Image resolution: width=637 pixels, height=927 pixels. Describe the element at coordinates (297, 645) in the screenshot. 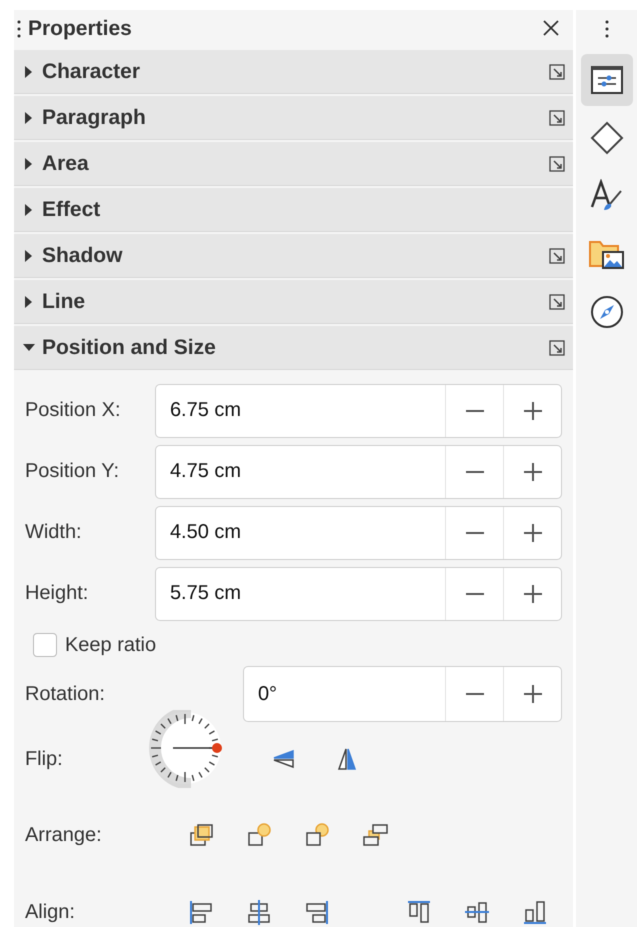

I see `keep-ratio-checkbox: Keep ratio` at that location.